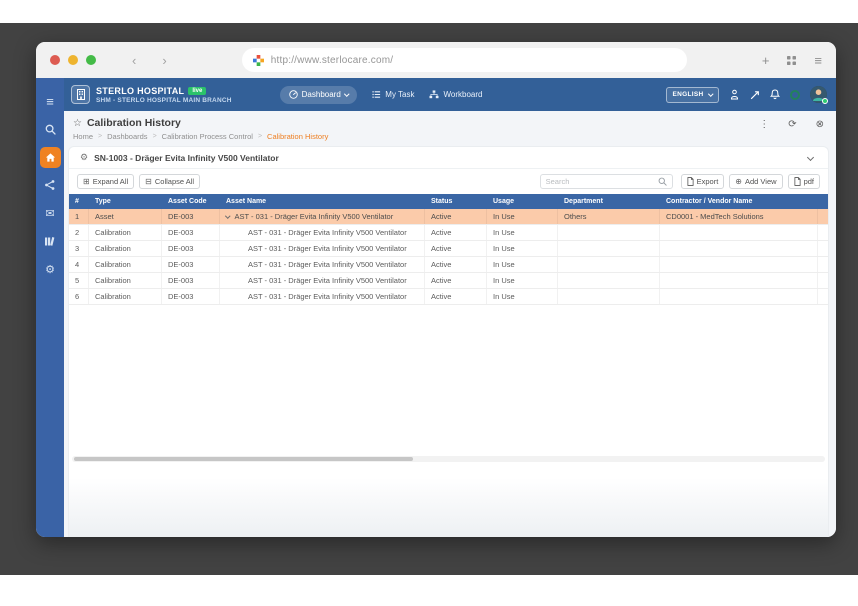  What do you see at coordinates (243, 459) in the screenshot?
I see `scrollbar-thumb` at bounding box center [243, 459].